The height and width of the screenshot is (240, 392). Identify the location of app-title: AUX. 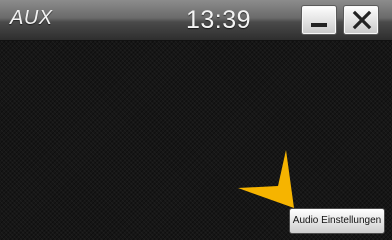
(31, 18).